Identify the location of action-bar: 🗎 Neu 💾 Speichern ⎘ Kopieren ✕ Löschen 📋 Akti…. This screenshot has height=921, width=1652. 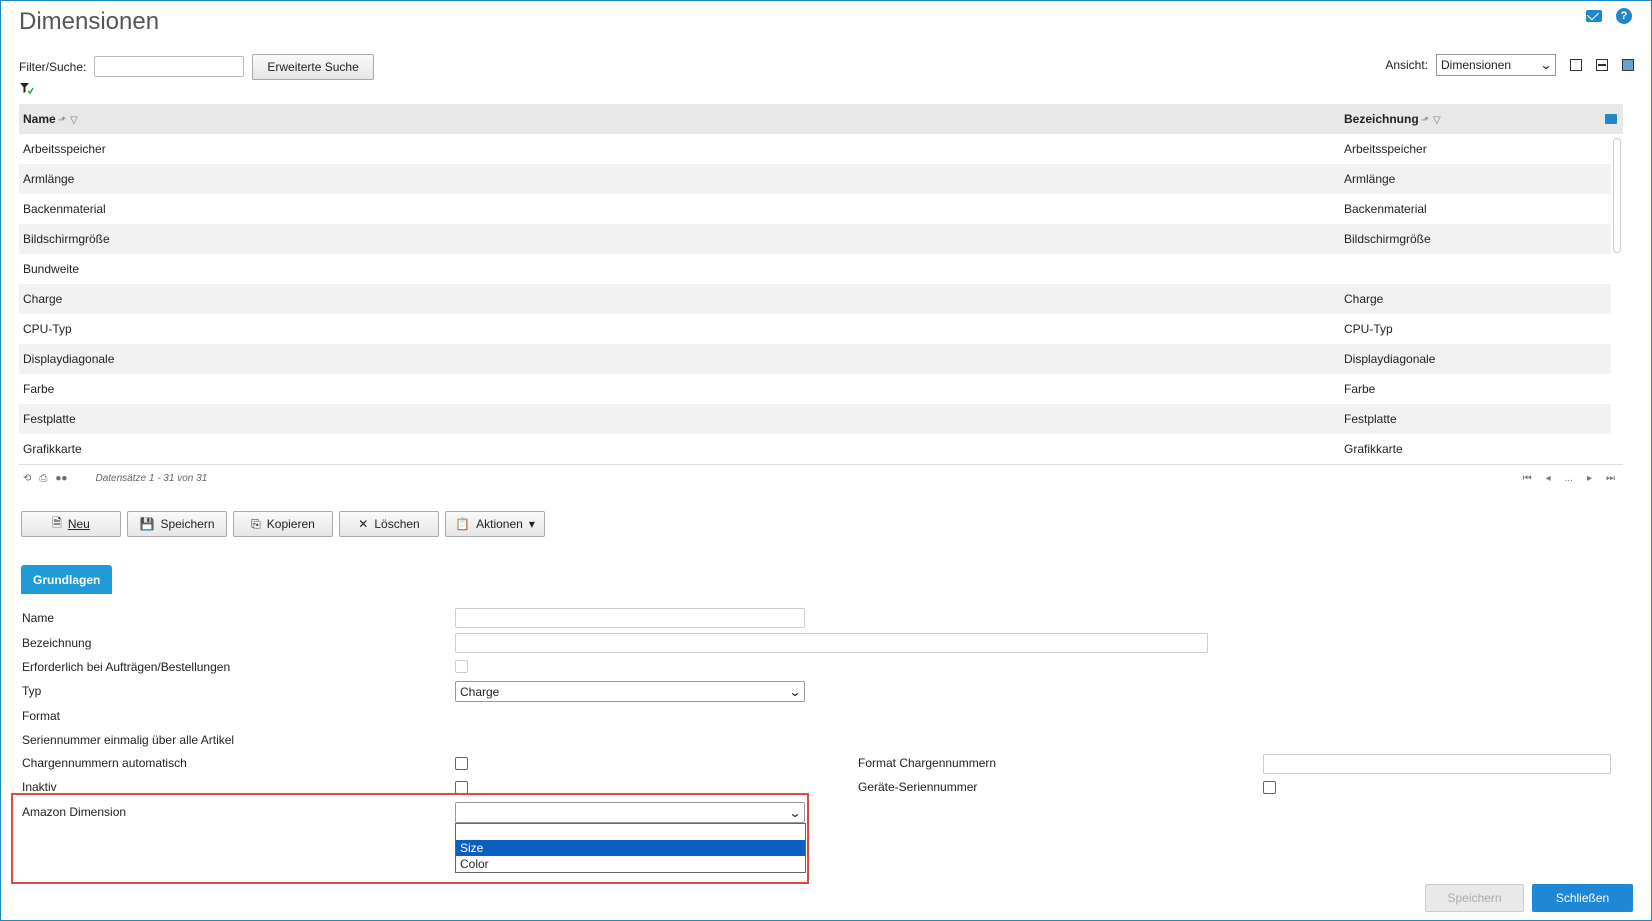
(283, 524).